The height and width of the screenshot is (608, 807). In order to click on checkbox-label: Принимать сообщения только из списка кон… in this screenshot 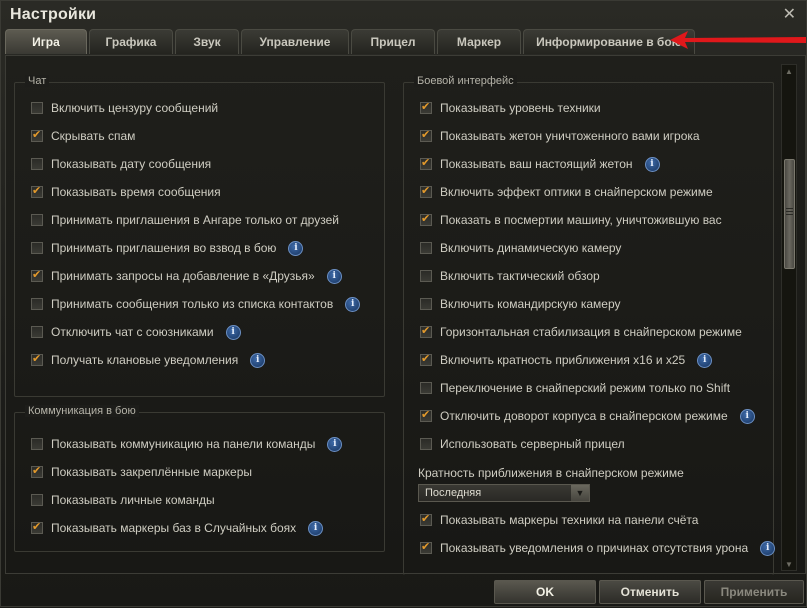, I will do `click(192, 304)`.